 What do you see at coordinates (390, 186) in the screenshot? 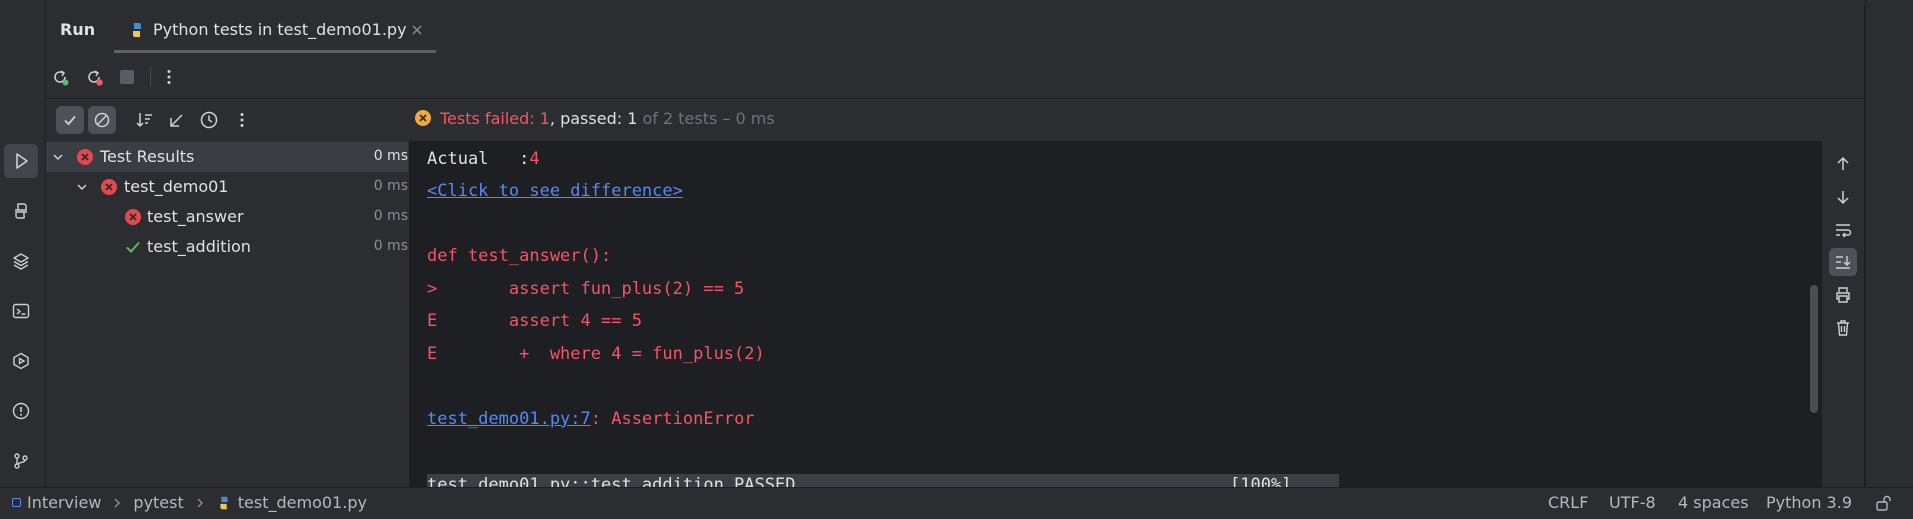
I see `tree-module-time: 0 ms` at bounding box center [390, 186].